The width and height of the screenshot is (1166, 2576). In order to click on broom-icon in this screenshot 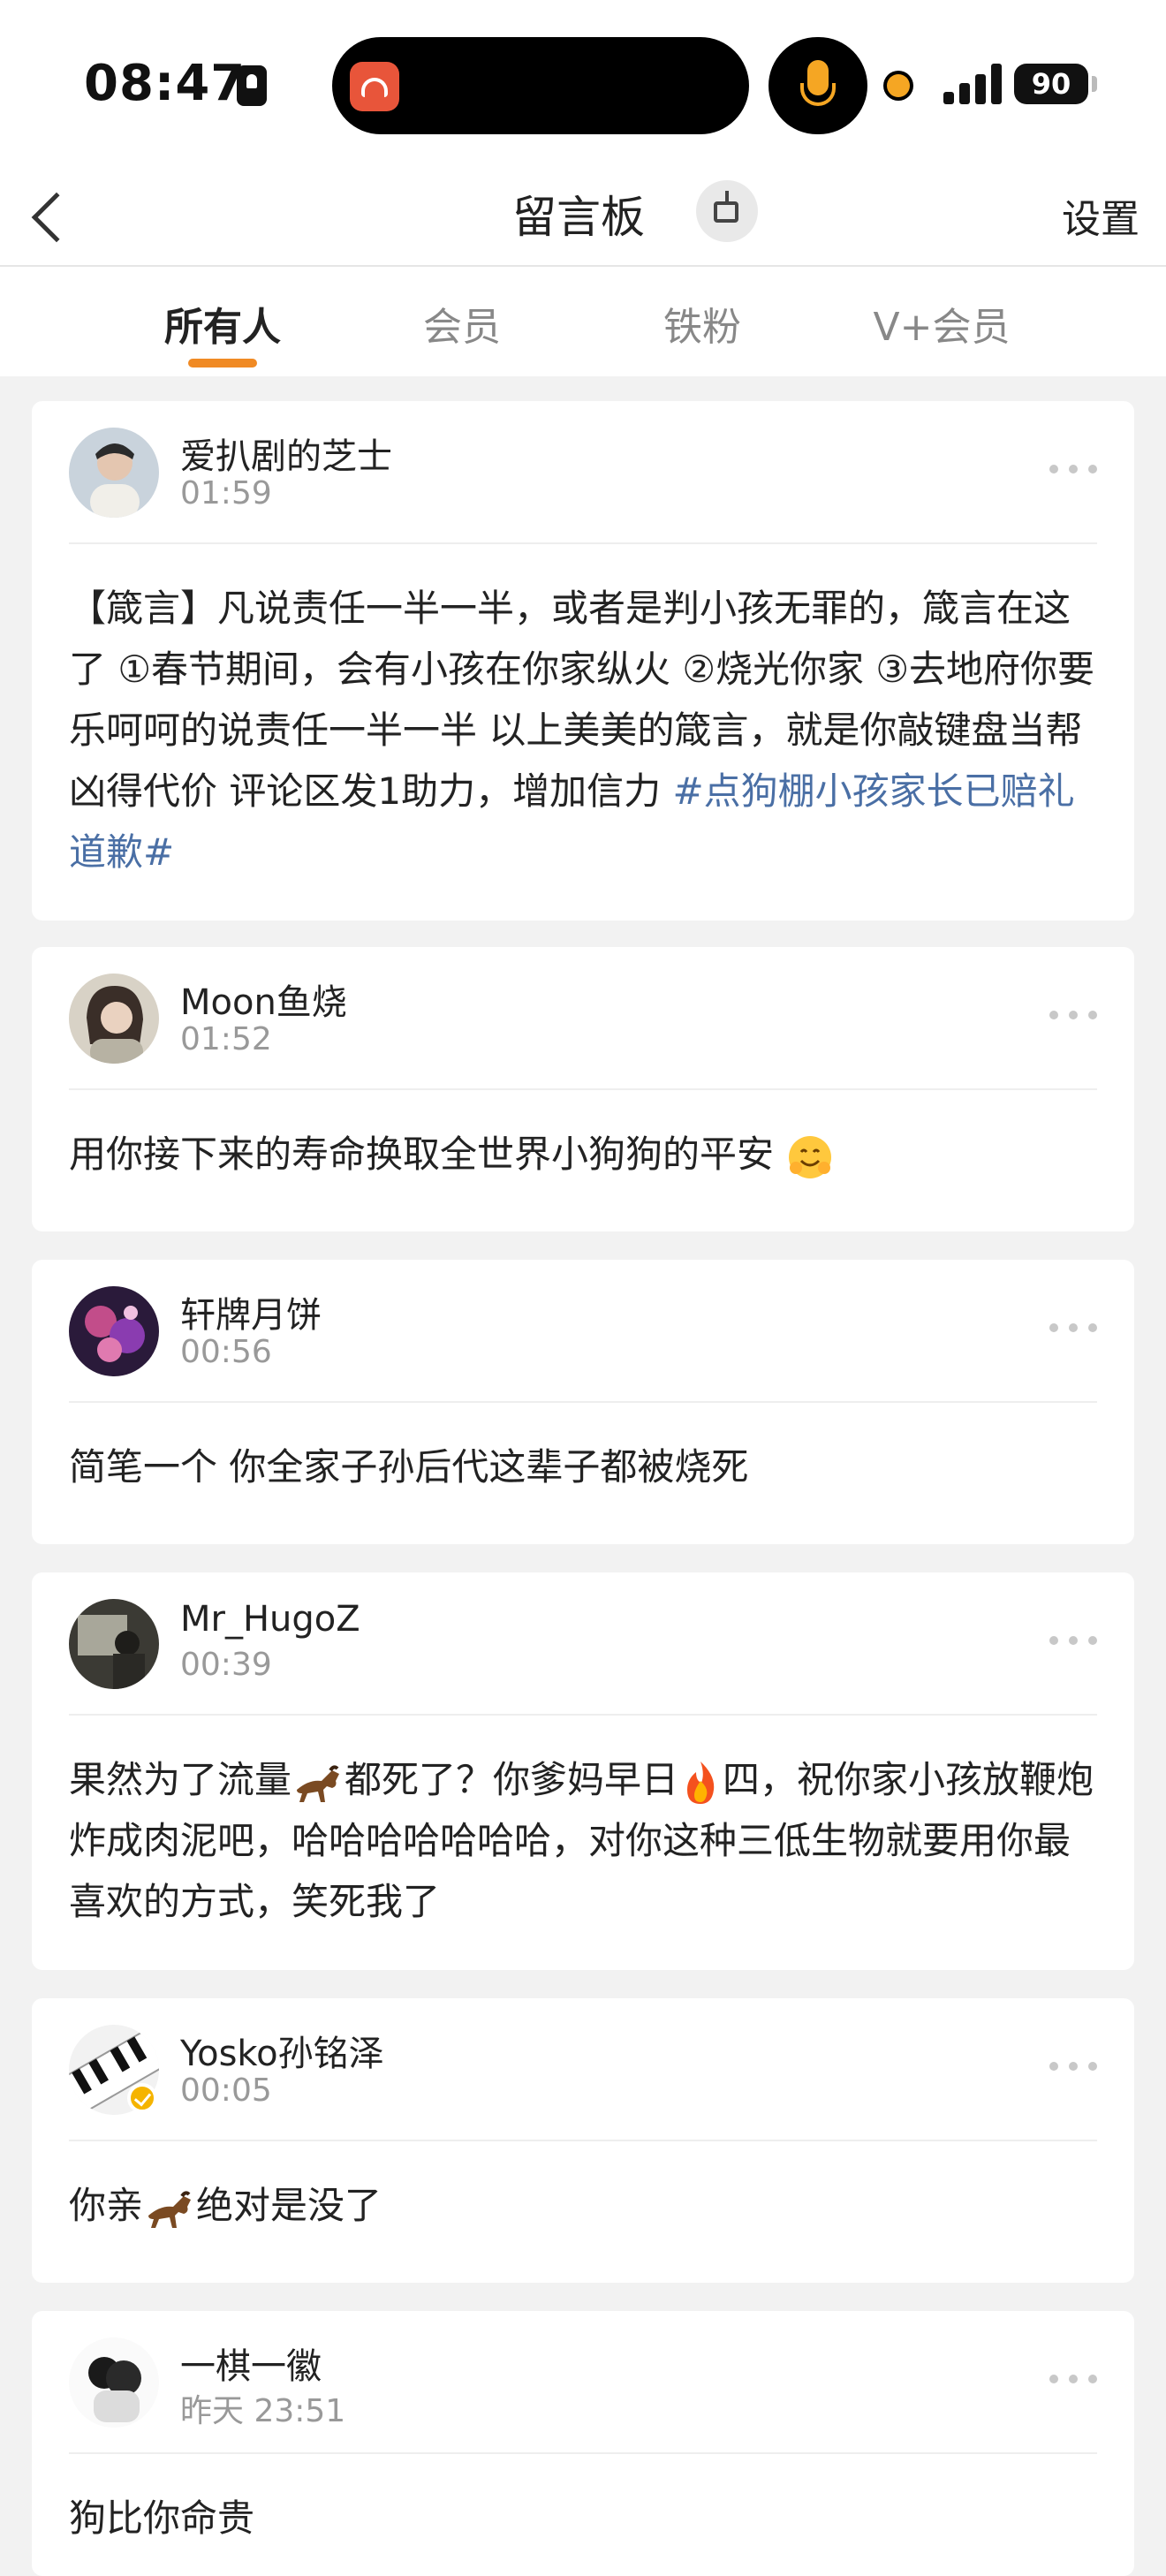, I will do `click(727, 211)`.